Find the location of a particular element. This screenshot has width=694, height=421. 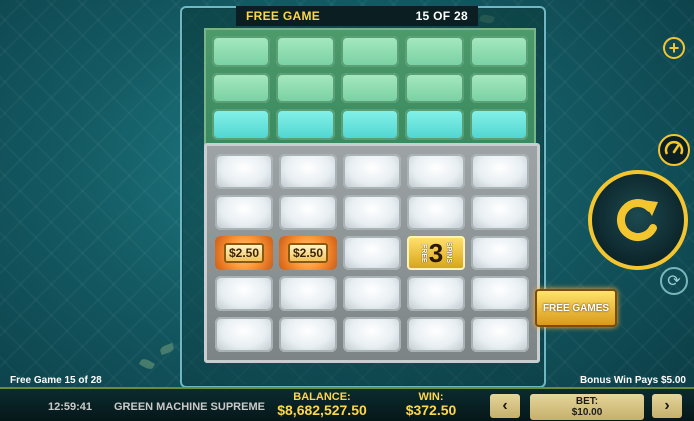

win-display: WIN: $372.50 is located at coordinates (431, 404).